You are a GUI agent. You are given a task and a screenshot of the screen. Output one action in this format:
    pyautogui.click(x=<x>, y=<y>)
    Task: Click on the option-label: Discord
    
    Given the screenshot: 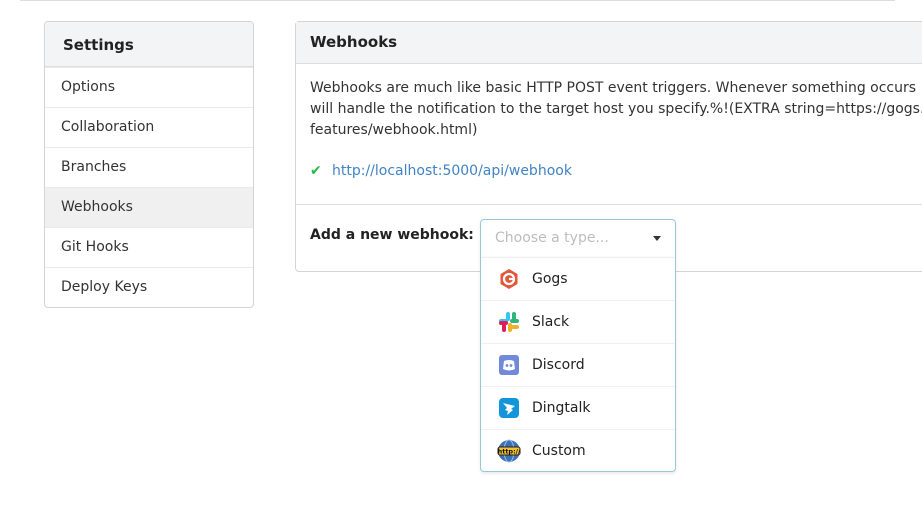 What is the action you would take?
    pyautogui.click(x=558, y=365)
    